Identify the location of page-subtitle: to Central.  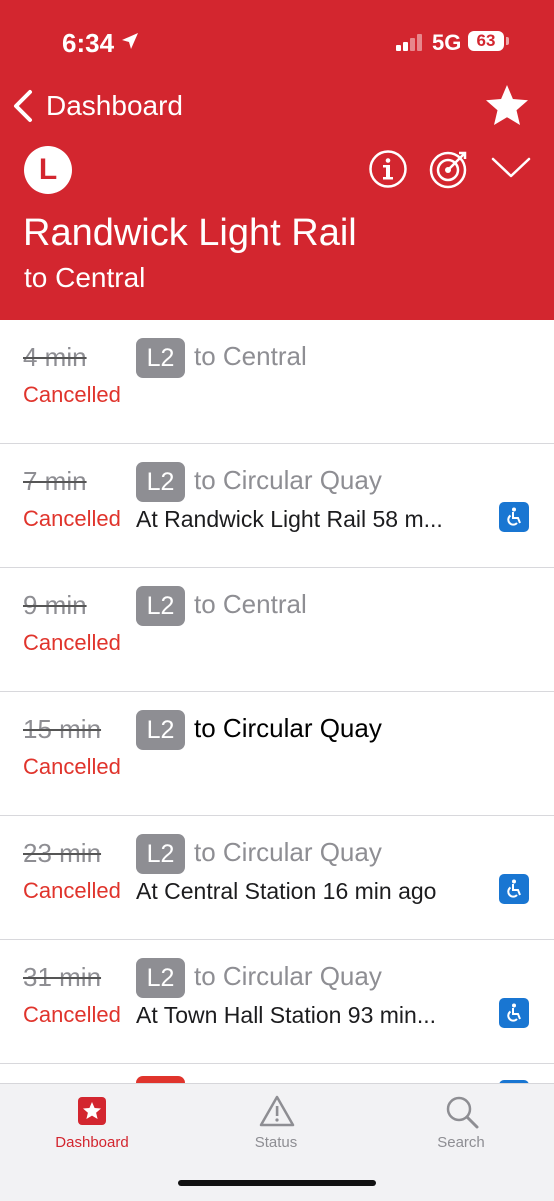
(85, 277).